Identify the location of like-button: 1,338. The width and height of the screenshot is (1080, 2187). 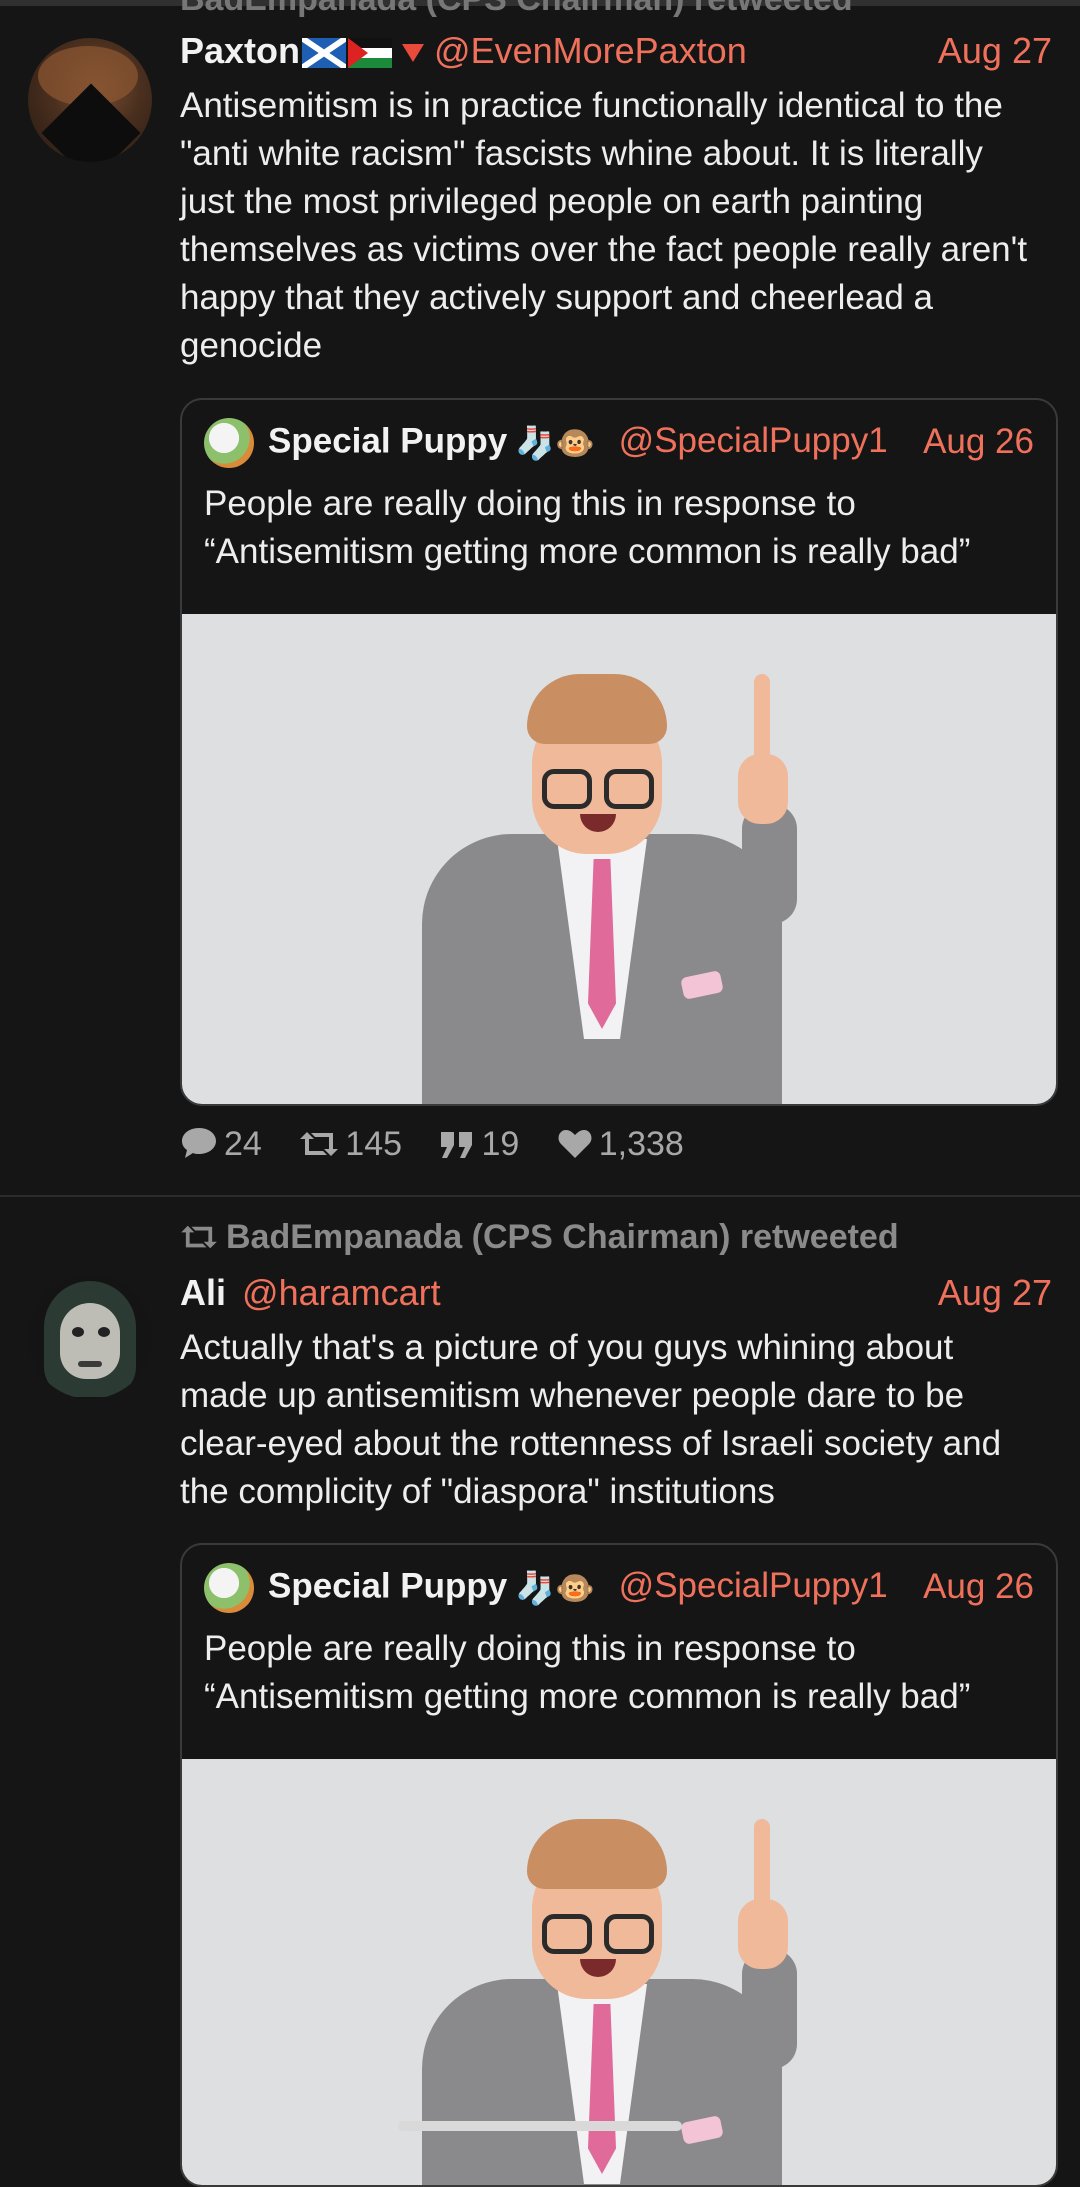
(620, 1144).